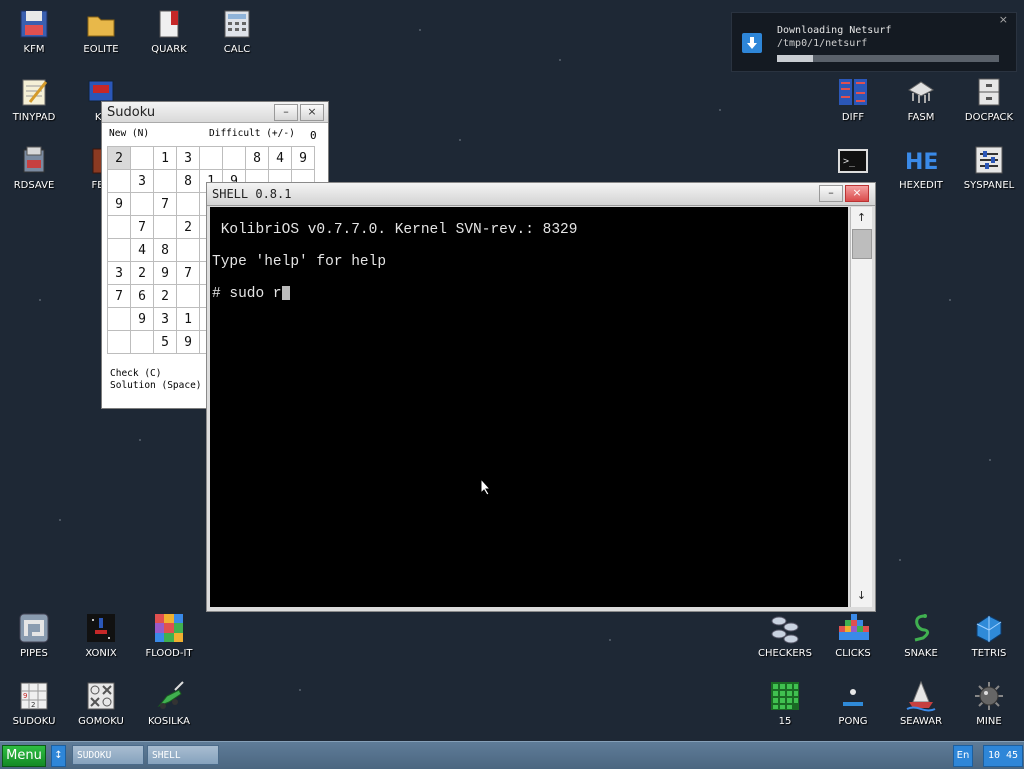 The width and height of the screenshot is (1024, 769). I want to click on desktop-icon-pipes: PIPES, so click(34, 631).